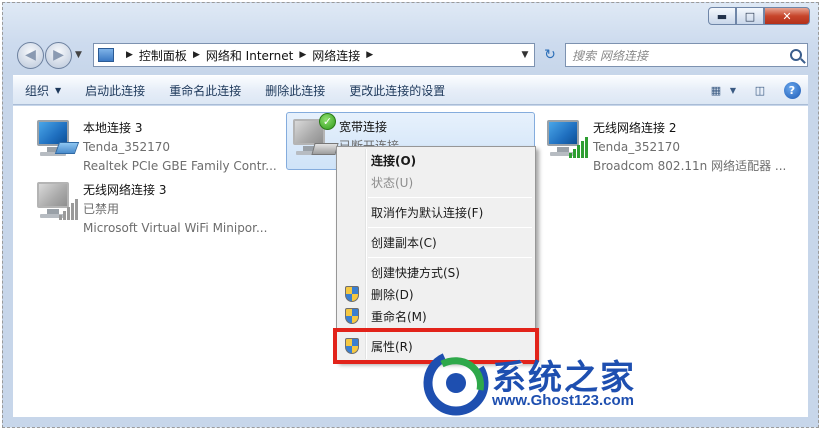 The image size is (821, 430). What do you see at coordinates (686, 55) in the screenshot?
I see `search-box: 搜索 网络连接` at bounding box center [686, 55].